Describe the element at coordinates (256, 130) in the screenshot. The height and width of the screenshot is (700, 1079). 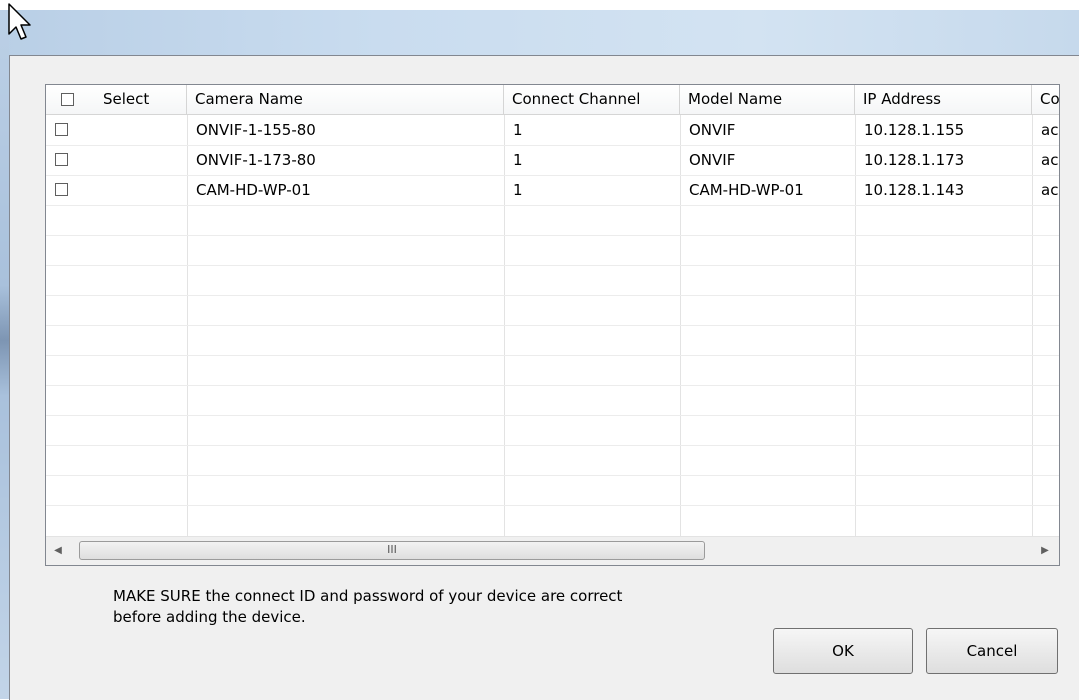
I see `camera-name-cell: ONVIF-1-155-80` at that location.